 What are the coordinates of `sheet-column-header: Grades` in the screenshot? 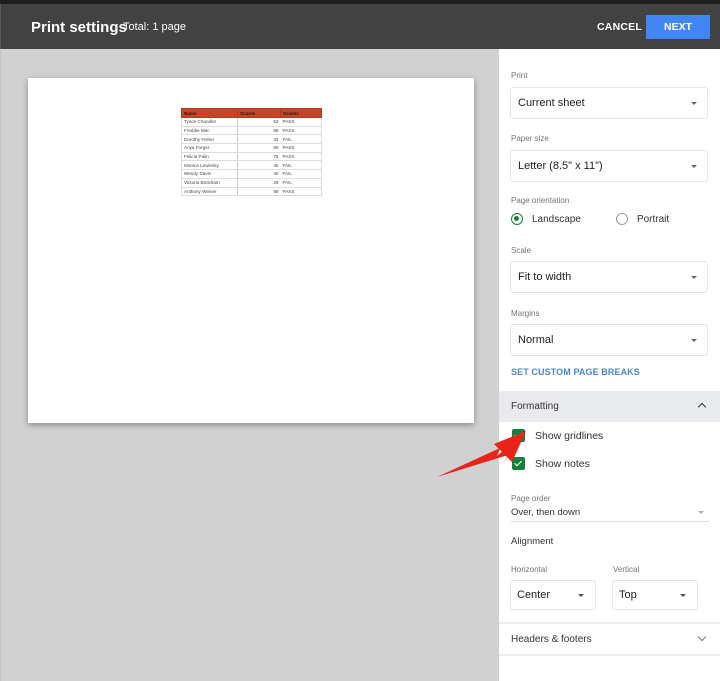 It's located at (301, 113).